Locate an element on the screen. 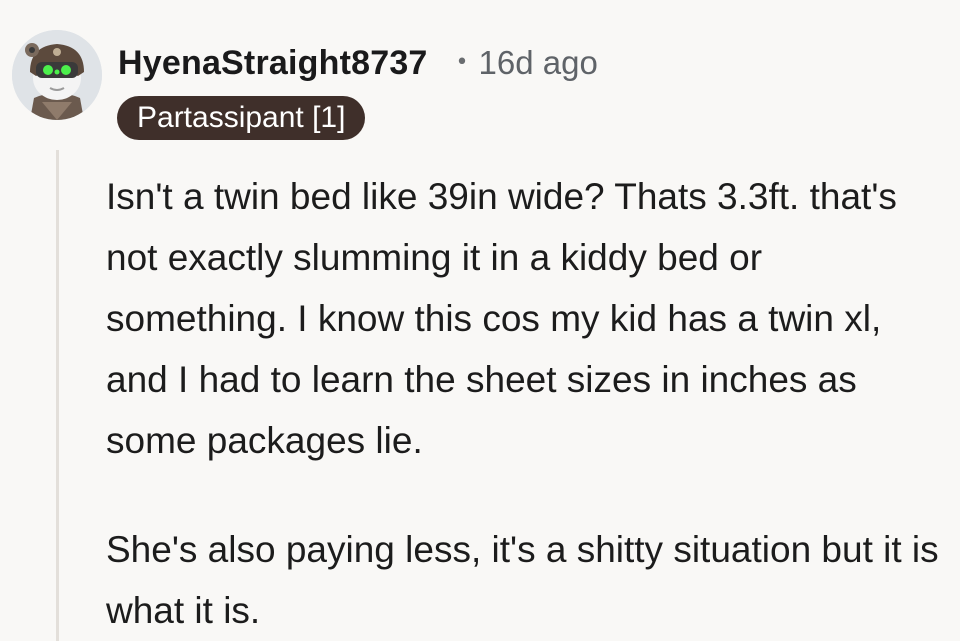 The width and height of the screenshot is (960, 641). comment-meta: HyenaStraight8737 • 16d ago is located at coordinates (358, 63).